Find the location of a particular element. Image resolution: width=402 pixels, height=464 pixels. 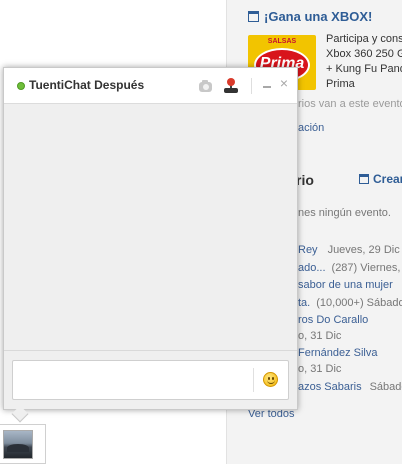

calendar-item: ros Do Carallo is located at coordinates (333, 320).